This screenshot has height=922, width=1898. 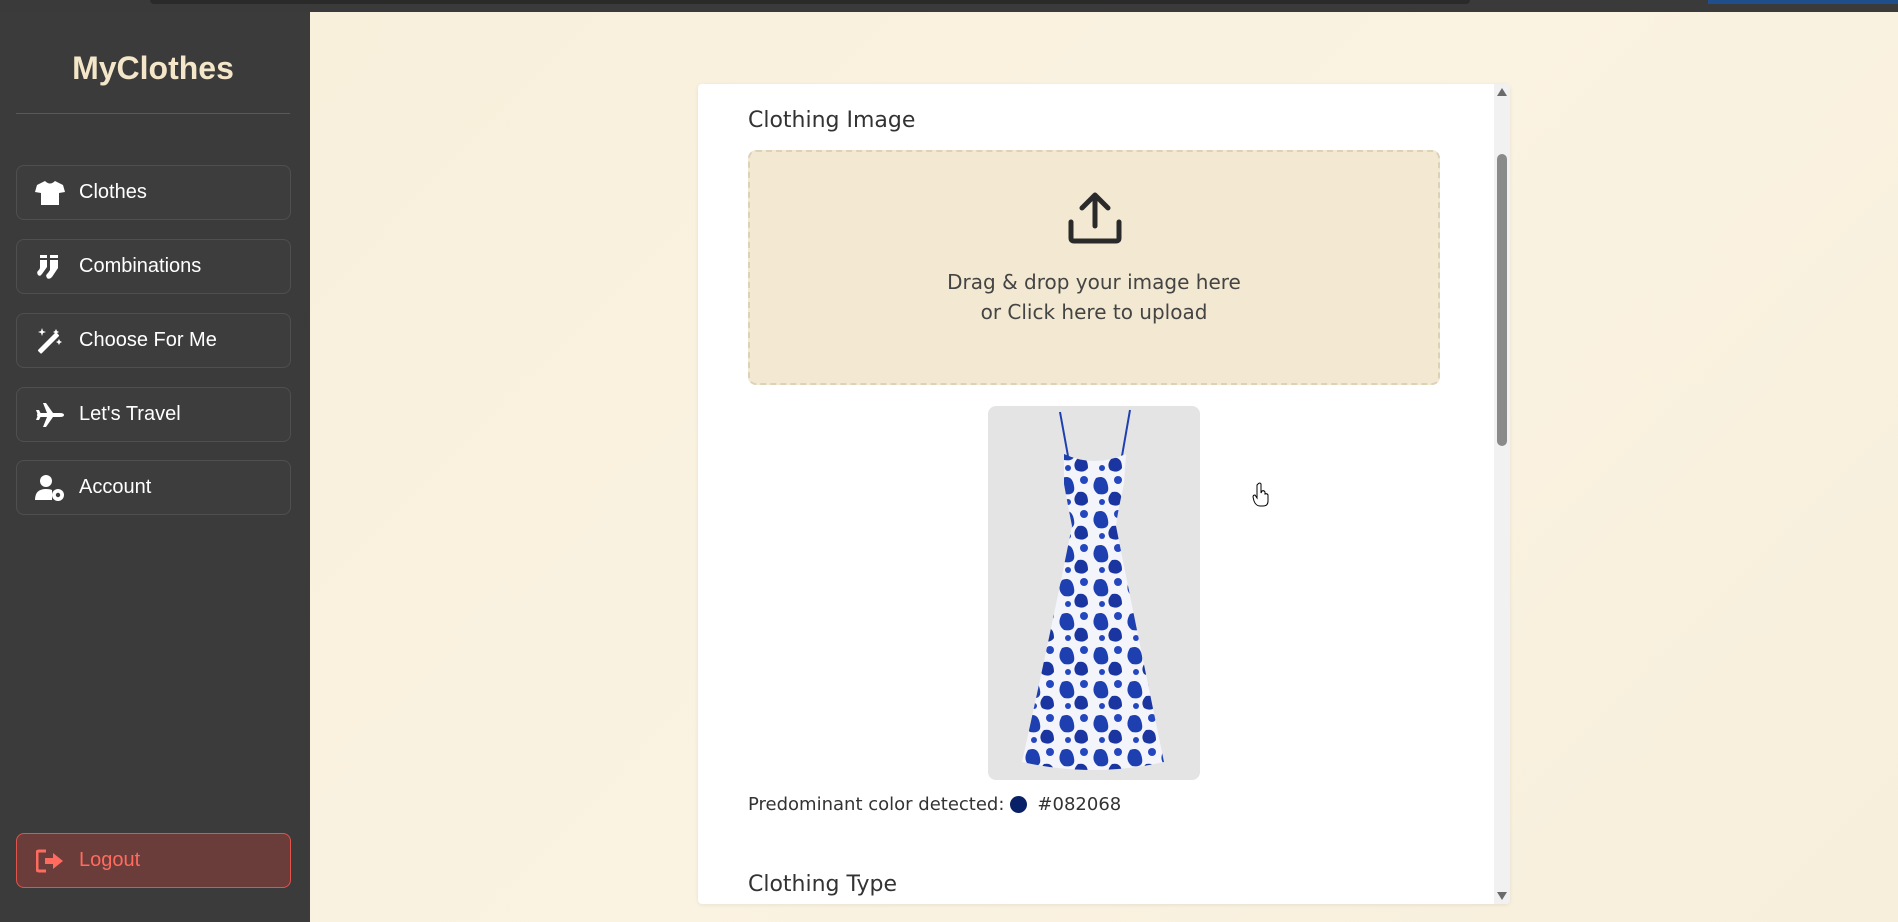 I want to click on logout-icon, so click(x=50, y=861).